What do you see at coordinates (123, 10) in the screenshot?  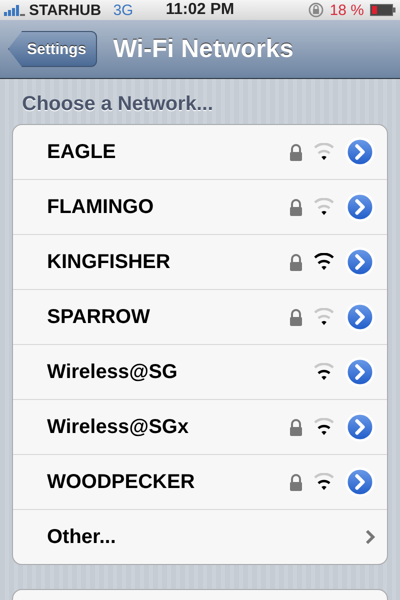 I see `network-type: 3G` at bounding box center [123, 10].